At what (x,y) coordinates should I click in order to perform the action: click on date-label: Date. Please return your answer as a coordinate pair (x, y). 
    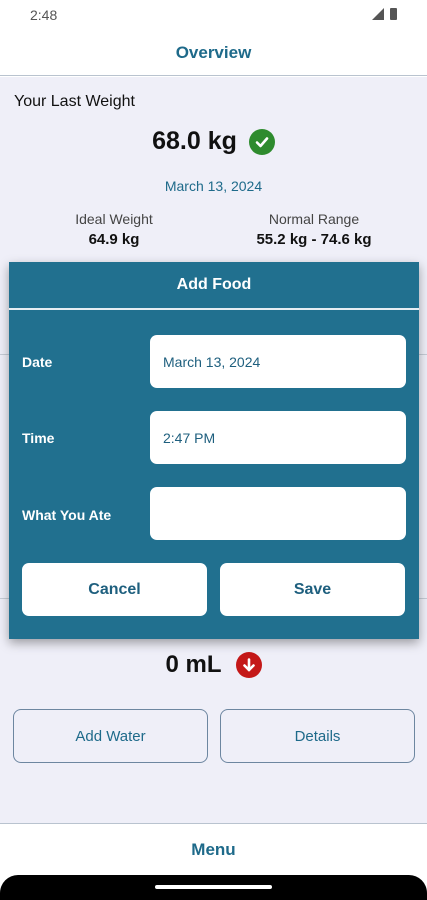
    Looking at the image, I should click on (37, 362).